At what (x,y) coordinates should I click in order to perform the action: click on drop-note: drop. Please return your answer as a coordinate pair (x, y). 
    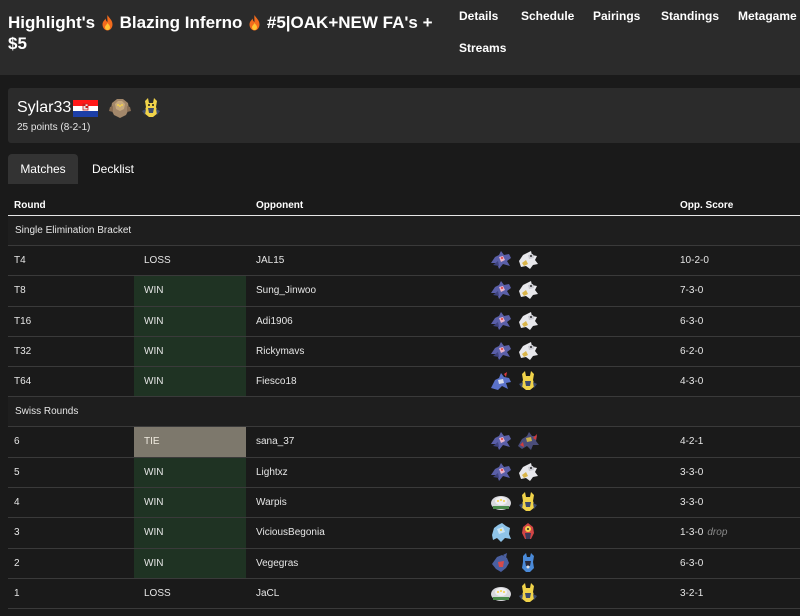
    Looking at the image, I should click on (717, 533).